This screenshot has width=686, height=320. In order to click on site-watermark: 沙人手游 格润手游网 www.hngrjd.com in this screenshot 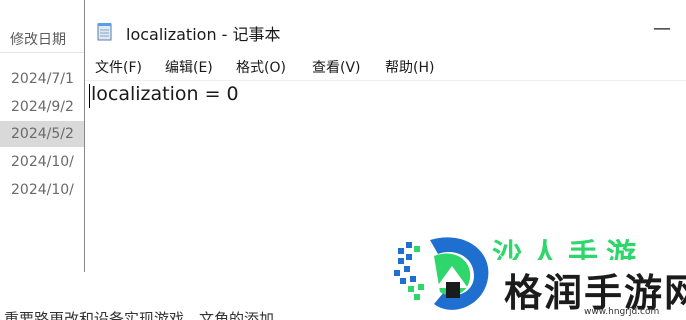, I will do `click(536, 266)`.